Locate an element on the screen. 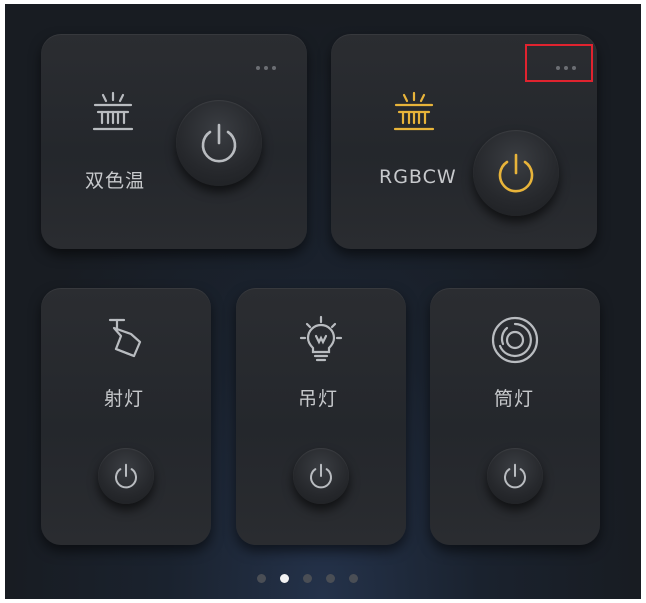 This screenshot has height=603, width=646. light-label: 双色温 is located at coordinates (115, 181).